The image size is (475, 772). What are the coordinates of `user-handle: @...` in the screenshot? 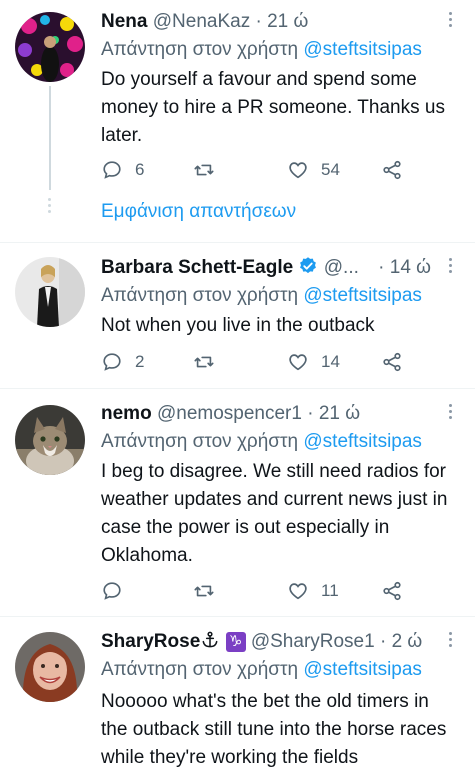 It's located at (341, 267).